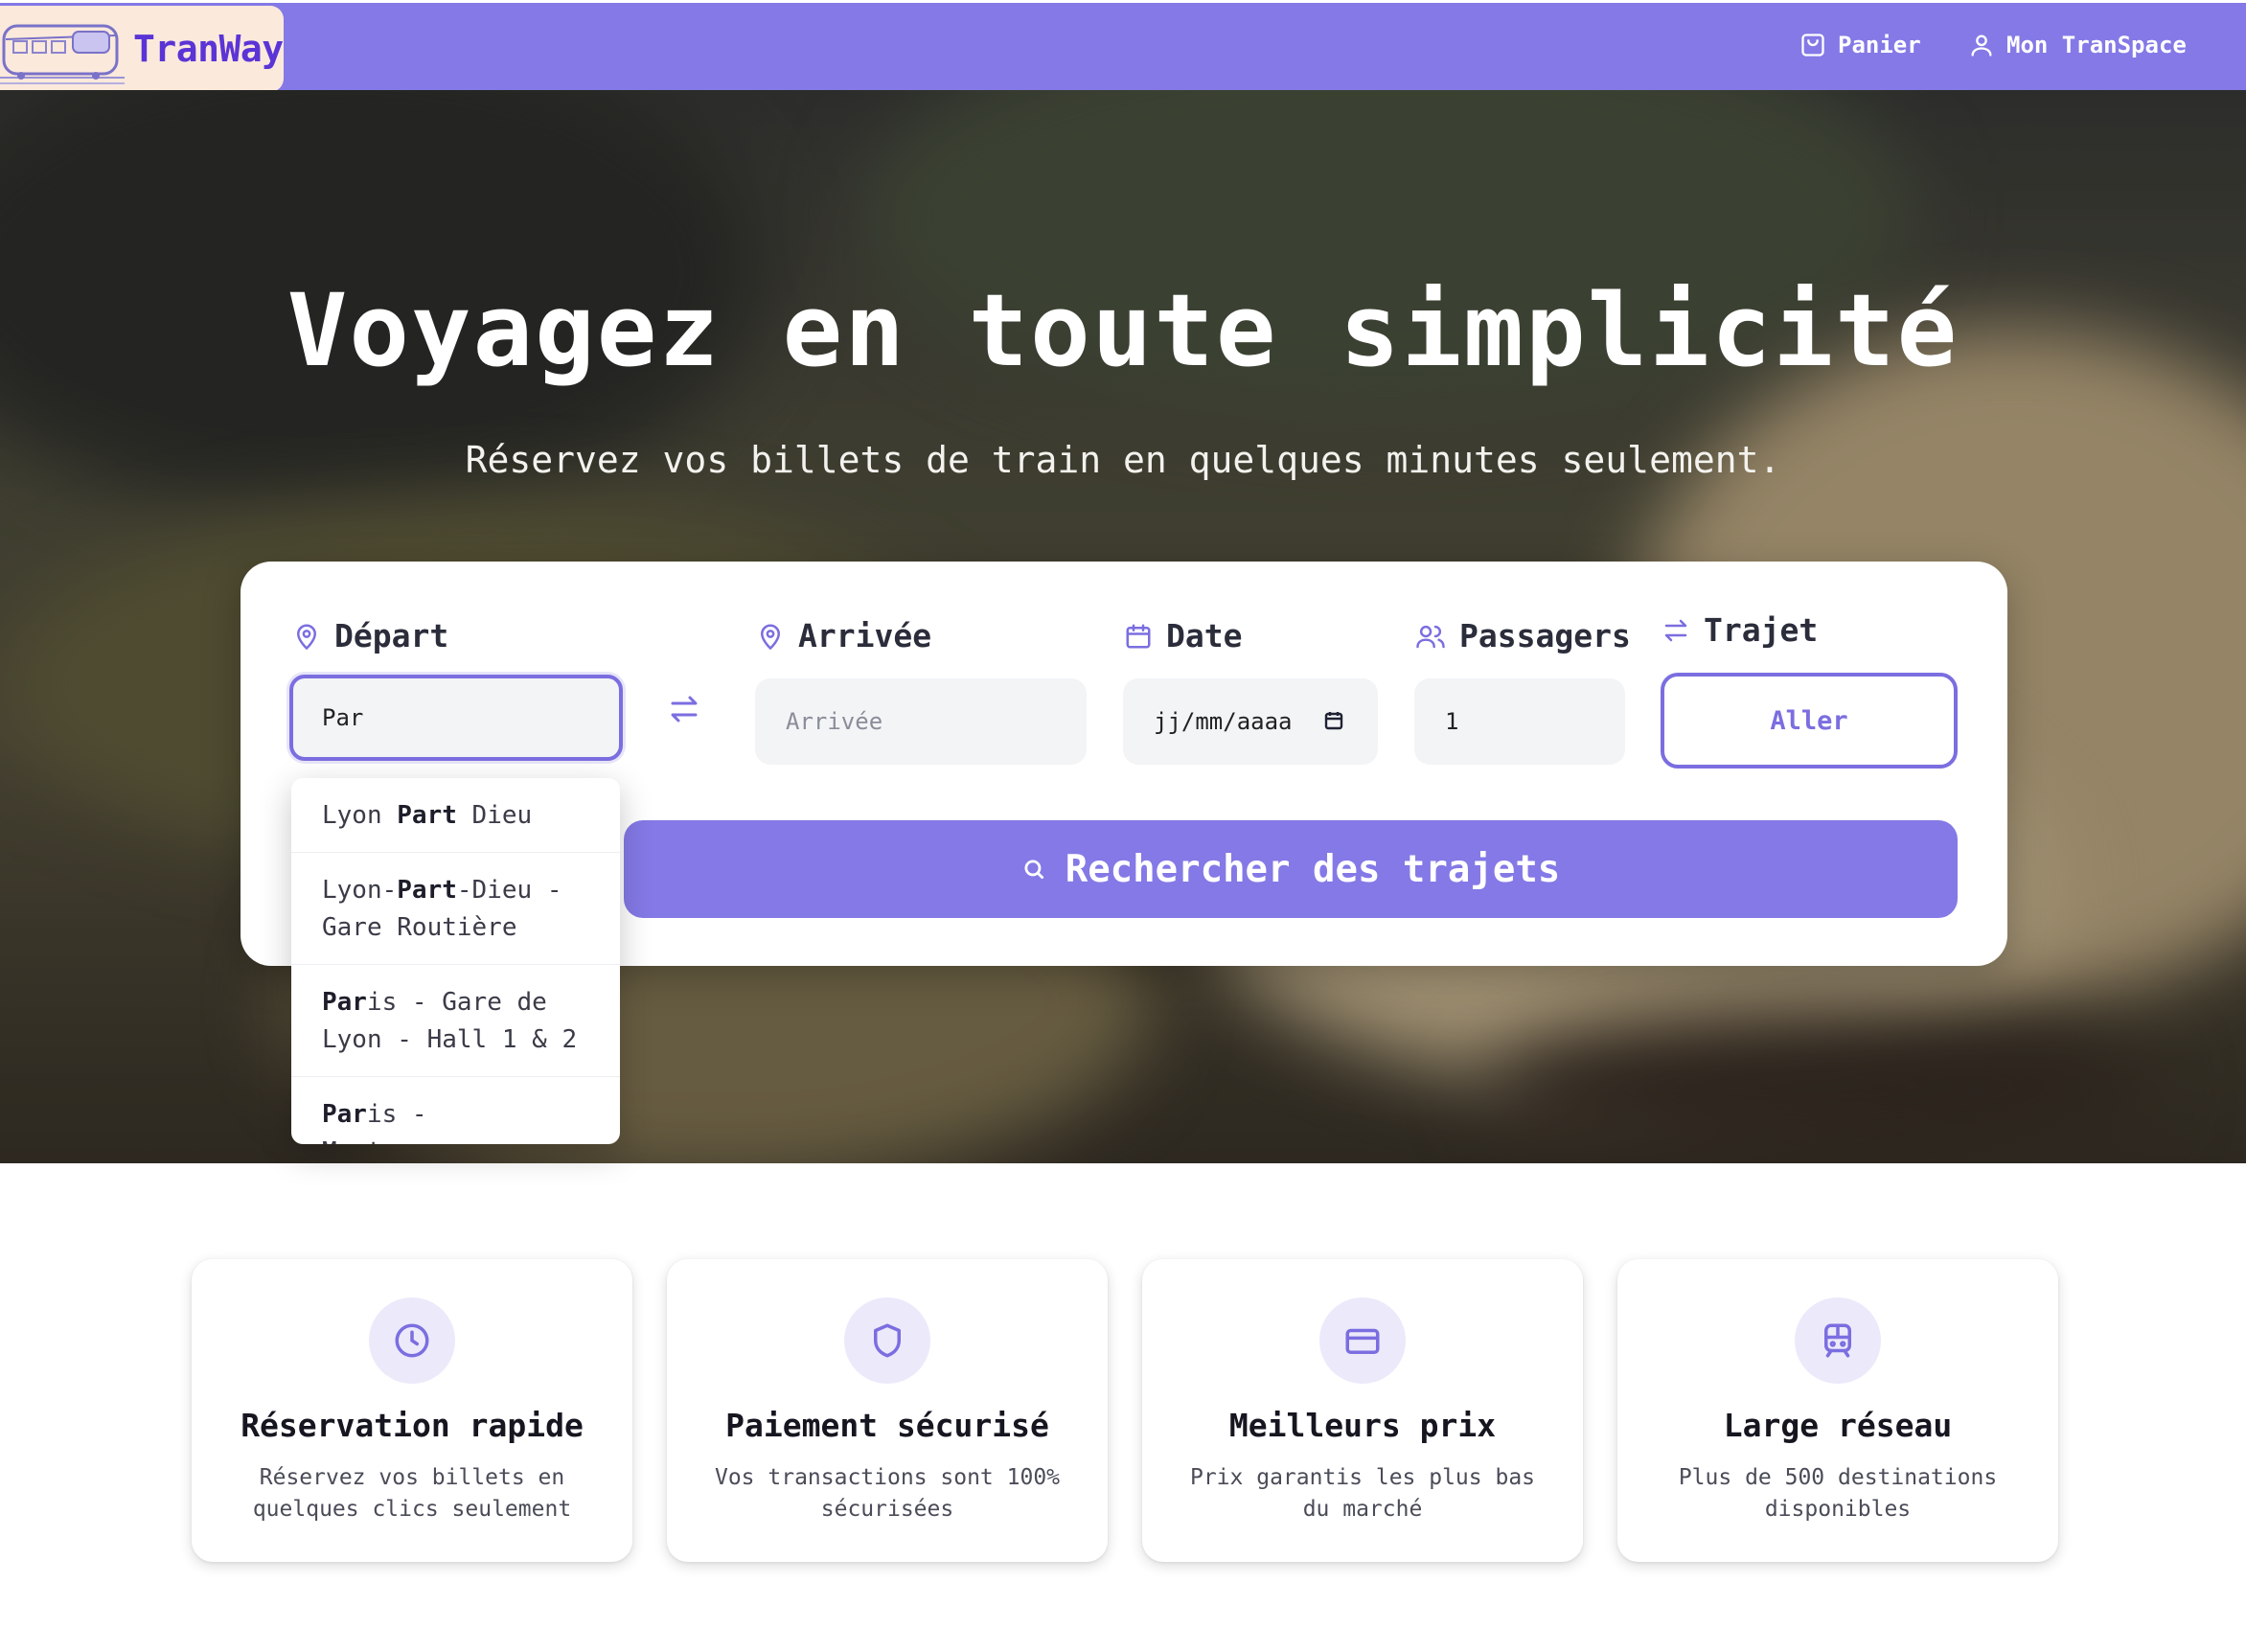 This screenshot has height=1652, width=2246. What do you see at coordinates (1675, 630) in the screenshot?
I see `swap-arrows-icon` at bounding box center [1675, 630].